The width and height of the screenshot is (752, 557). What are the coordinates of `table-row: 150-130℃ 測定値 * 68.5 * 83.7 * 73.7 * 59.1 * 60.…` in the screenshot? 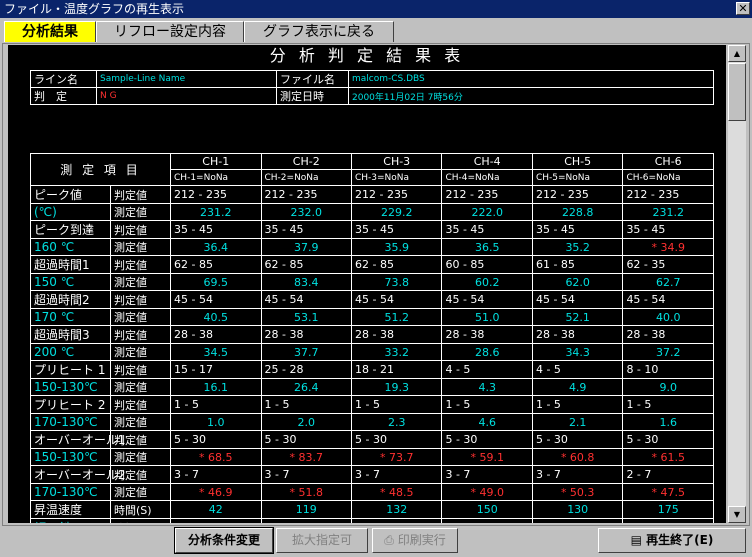 It's located at (372, 457).